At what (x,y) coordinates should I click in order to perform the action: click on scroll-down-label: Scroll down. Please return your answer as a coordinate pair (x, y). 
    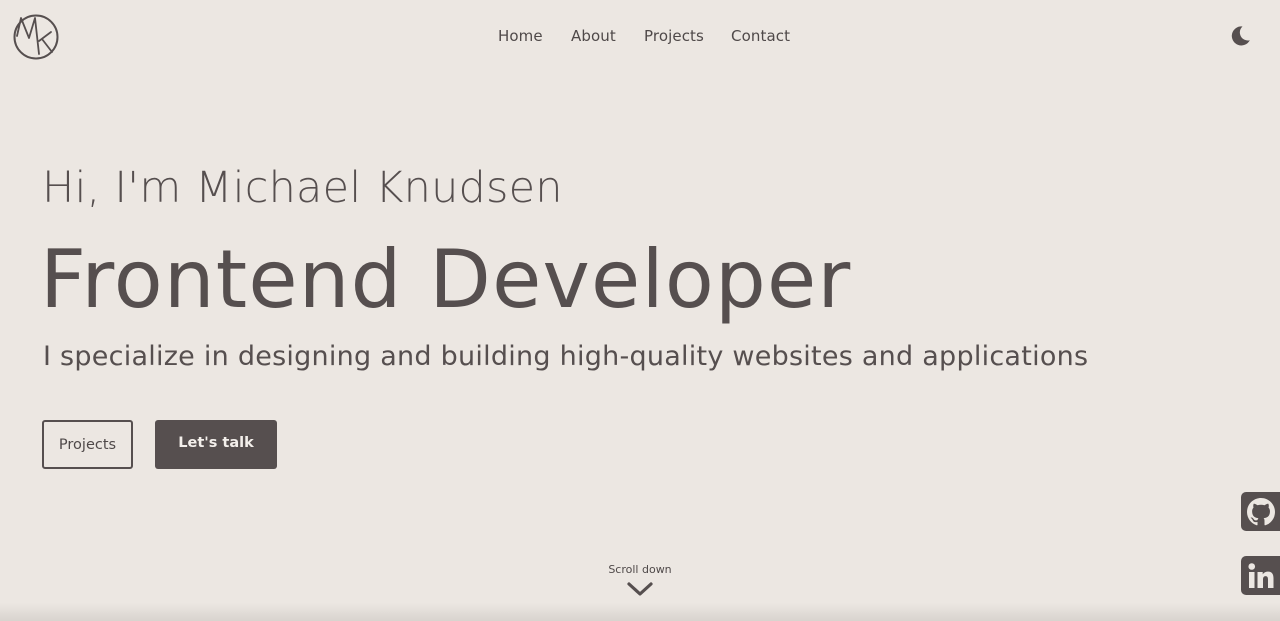
    Looking at the image, I should click on (640, 569).